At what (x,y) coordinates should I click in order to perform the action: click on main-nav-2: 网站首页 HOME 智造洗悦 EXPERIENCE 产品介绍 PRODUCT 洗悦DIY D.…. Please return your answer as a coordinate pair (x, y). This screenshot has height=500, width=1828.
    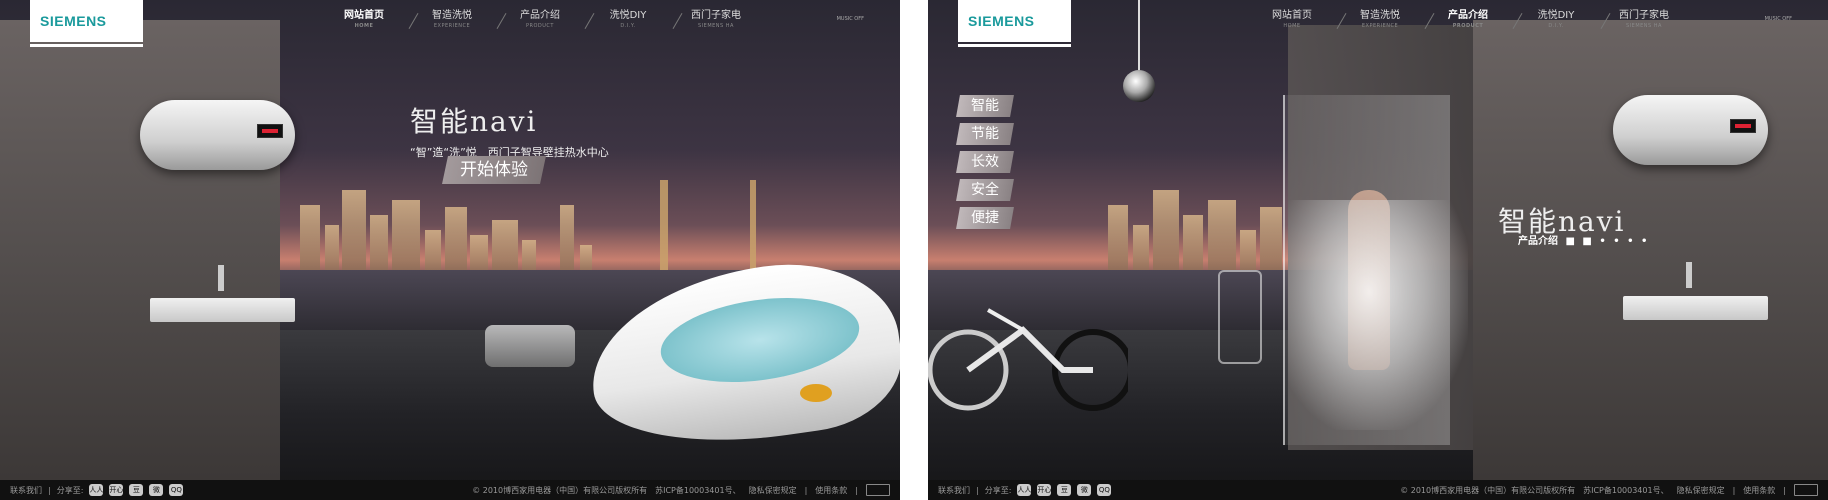
    Looking at the image, I should click on (1468, 21).